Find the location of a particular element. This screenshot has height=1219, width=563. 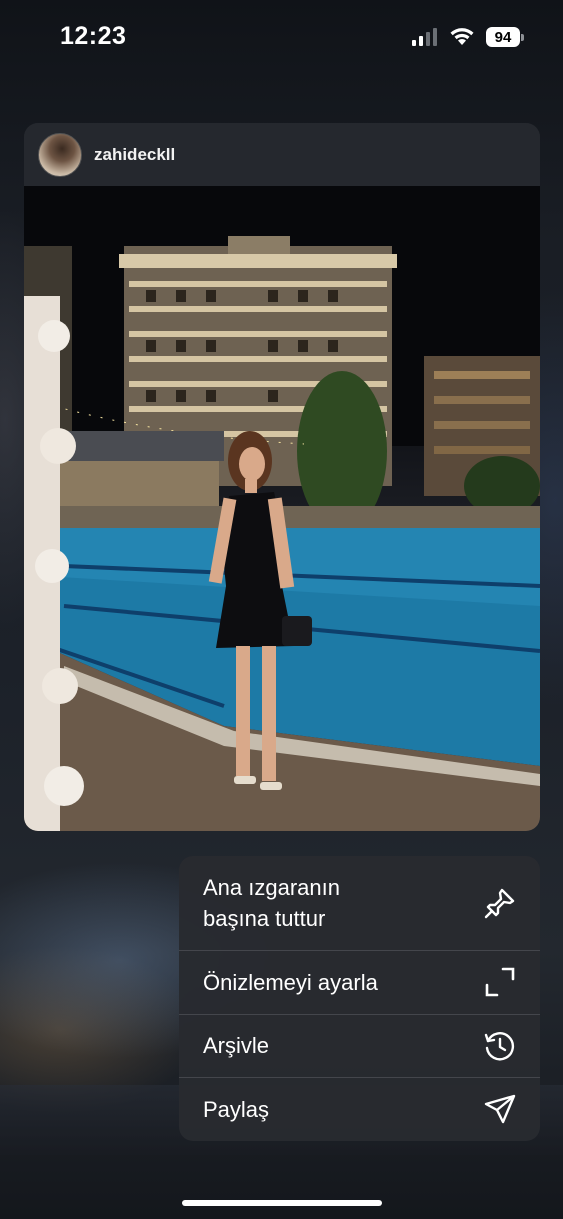

menu-item-pin-label-line2: başına tuttur is located at coordinates (264, 918).